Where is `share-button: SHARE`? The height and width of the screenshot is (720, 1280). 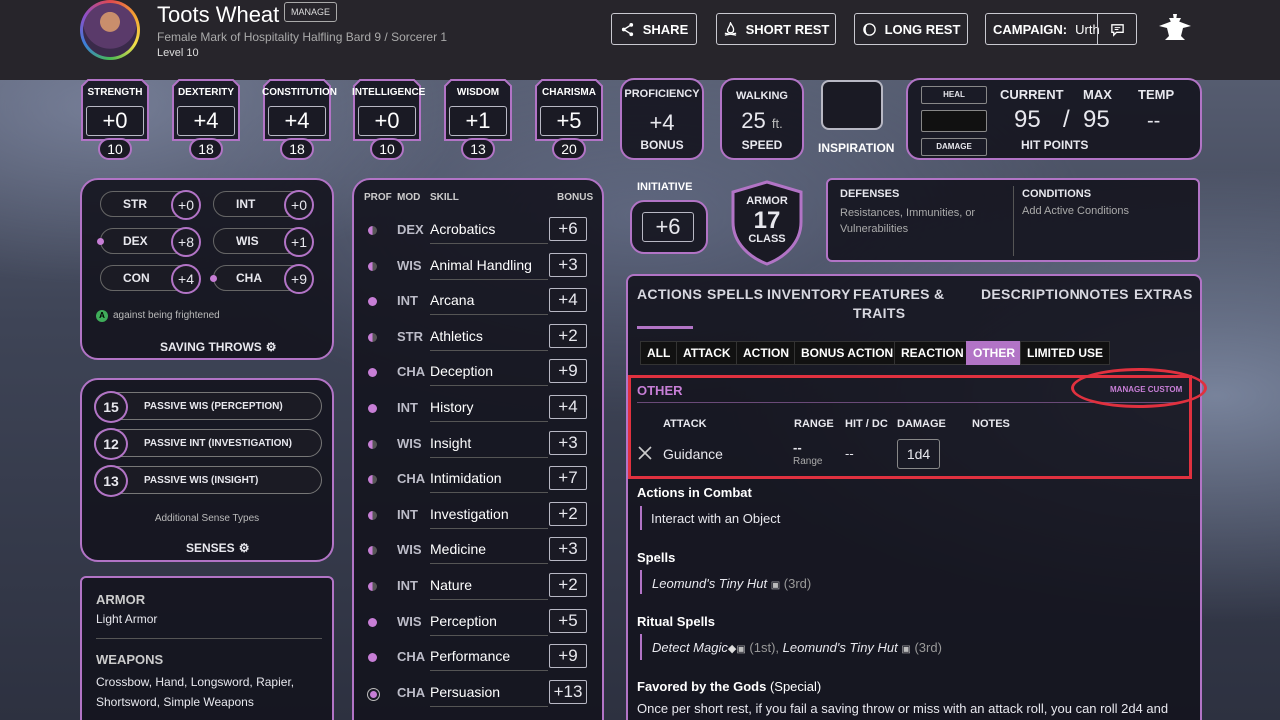
share-button: SHARE is located at coordinates (654, 29).